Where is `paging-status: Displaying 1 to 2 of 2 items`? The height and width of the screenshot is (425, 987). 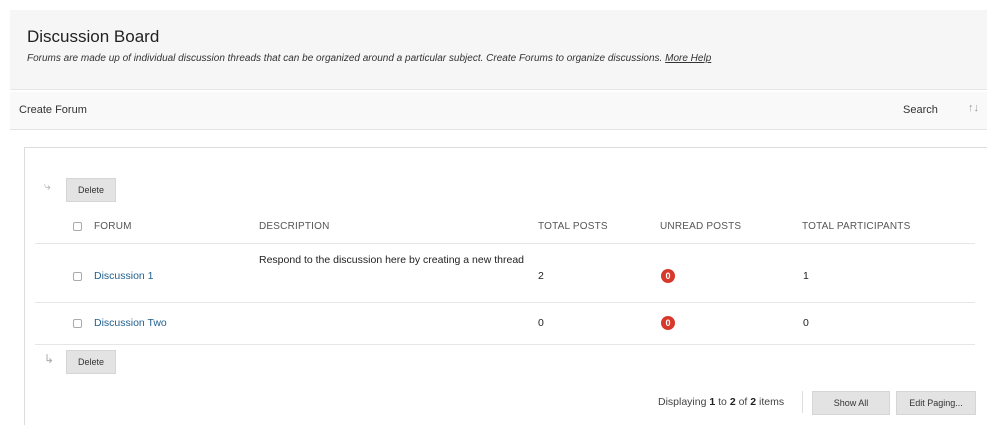
paging-status: Displaying 1 to 2 of 2 items is located at coordinates (721, 402).